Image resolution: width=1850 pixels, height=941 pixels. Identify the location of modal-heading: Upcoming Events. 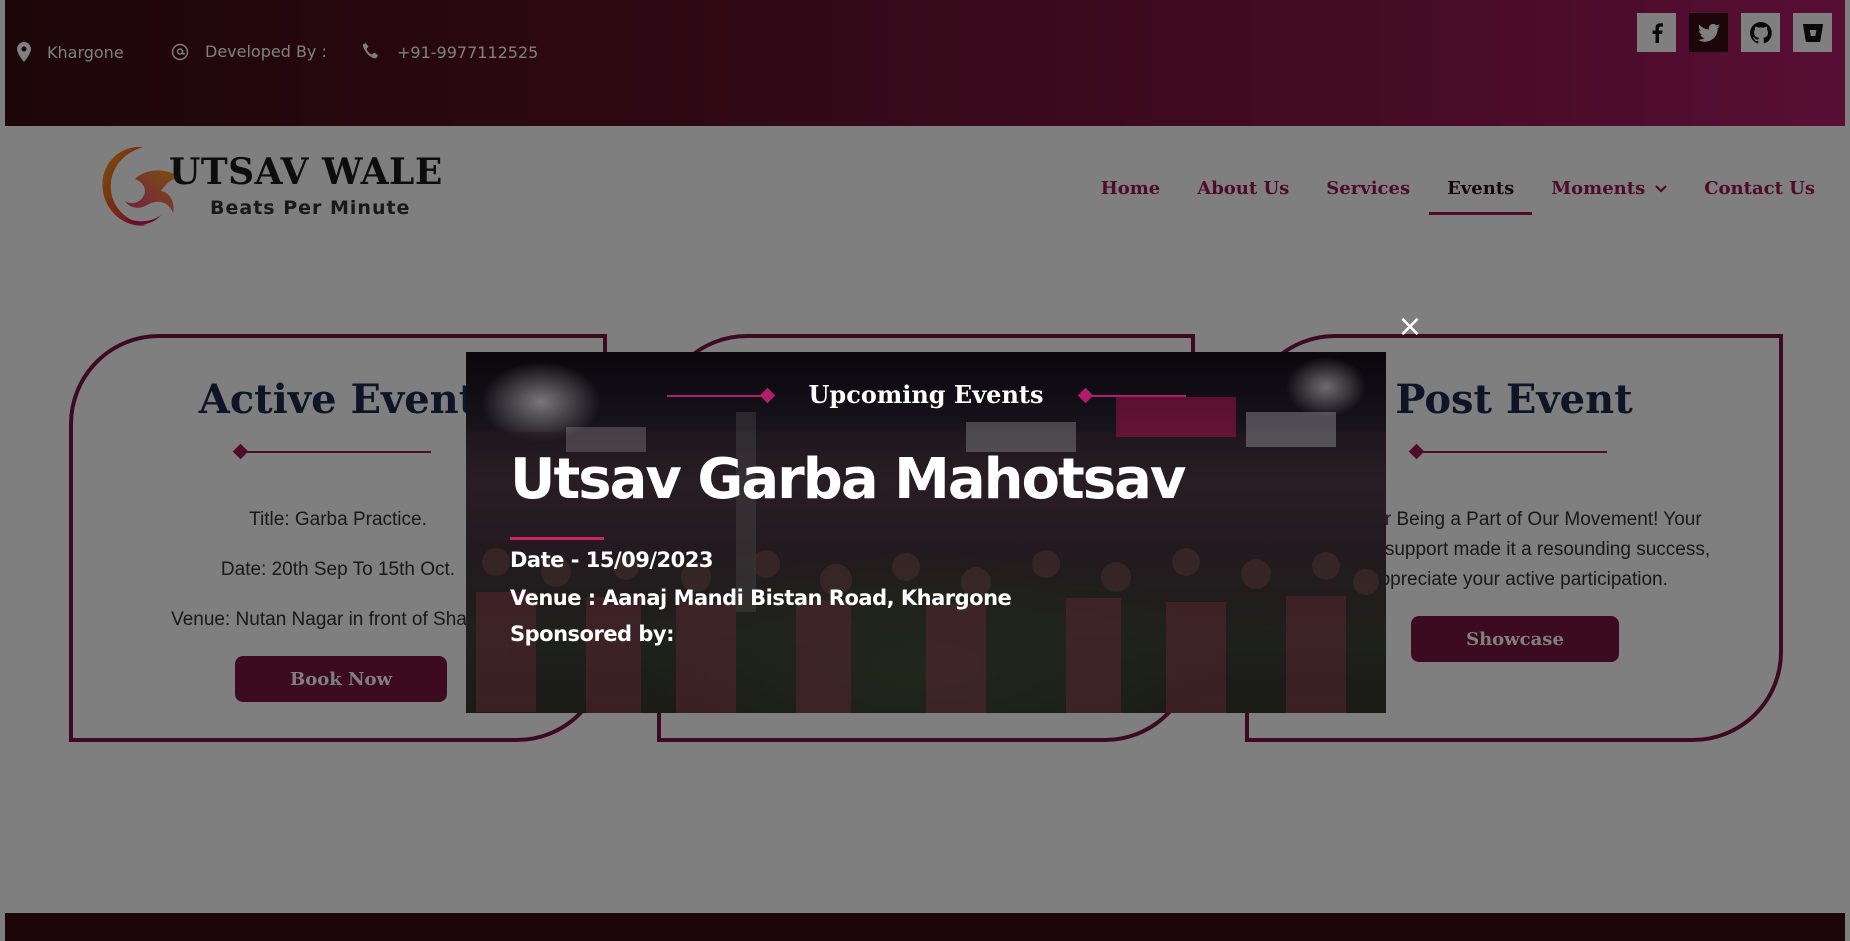
(926, 394).